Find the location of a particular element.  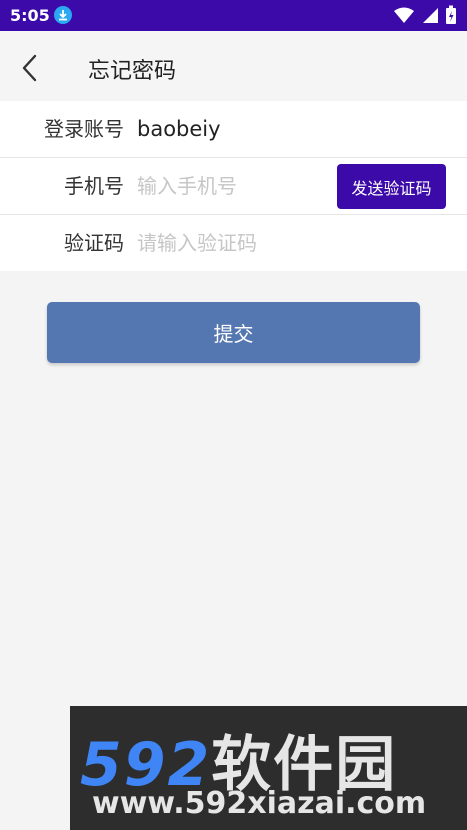

chevron-left-icon is located at coordinates (29, 68).